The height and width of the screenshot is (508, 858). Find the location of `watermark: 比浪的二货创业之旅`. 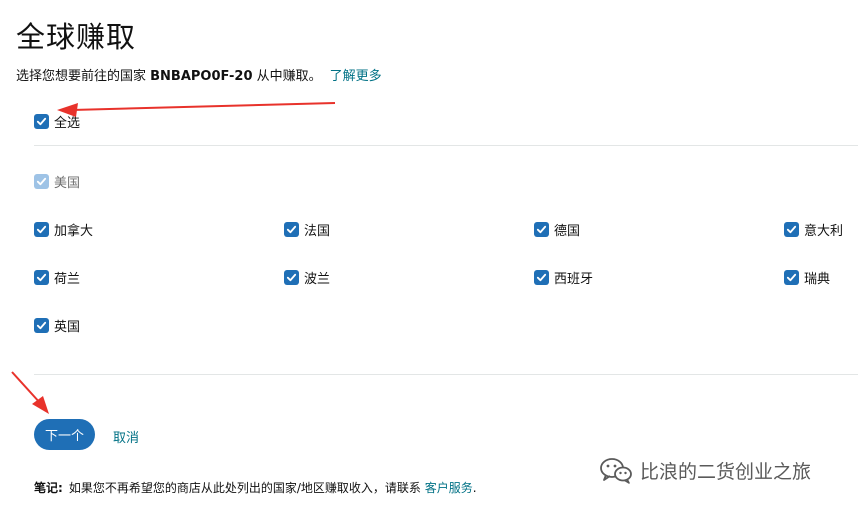

watermark: 比浪的二货创业之旅 is located at coordinates (704, 470).